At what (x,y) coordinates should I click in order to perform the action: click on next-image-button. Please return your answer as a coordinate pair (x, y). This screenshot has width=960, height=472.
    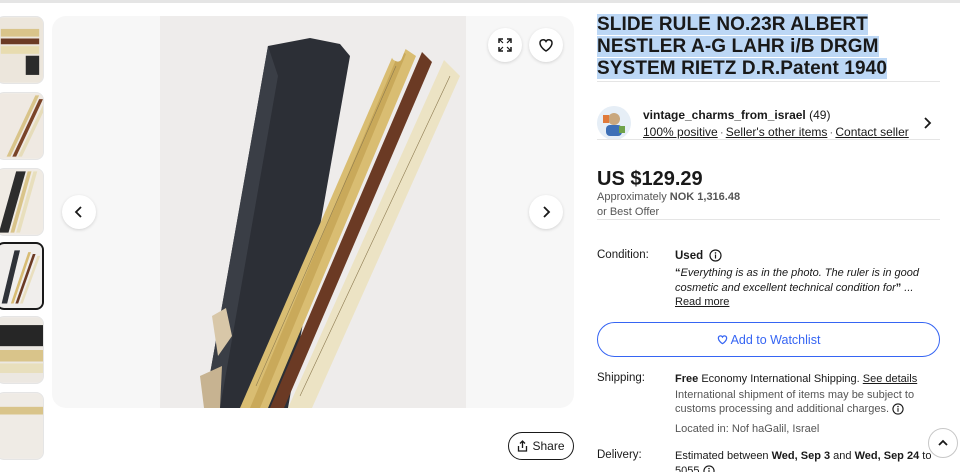
    Looking at the image, I should click on (546, 212).